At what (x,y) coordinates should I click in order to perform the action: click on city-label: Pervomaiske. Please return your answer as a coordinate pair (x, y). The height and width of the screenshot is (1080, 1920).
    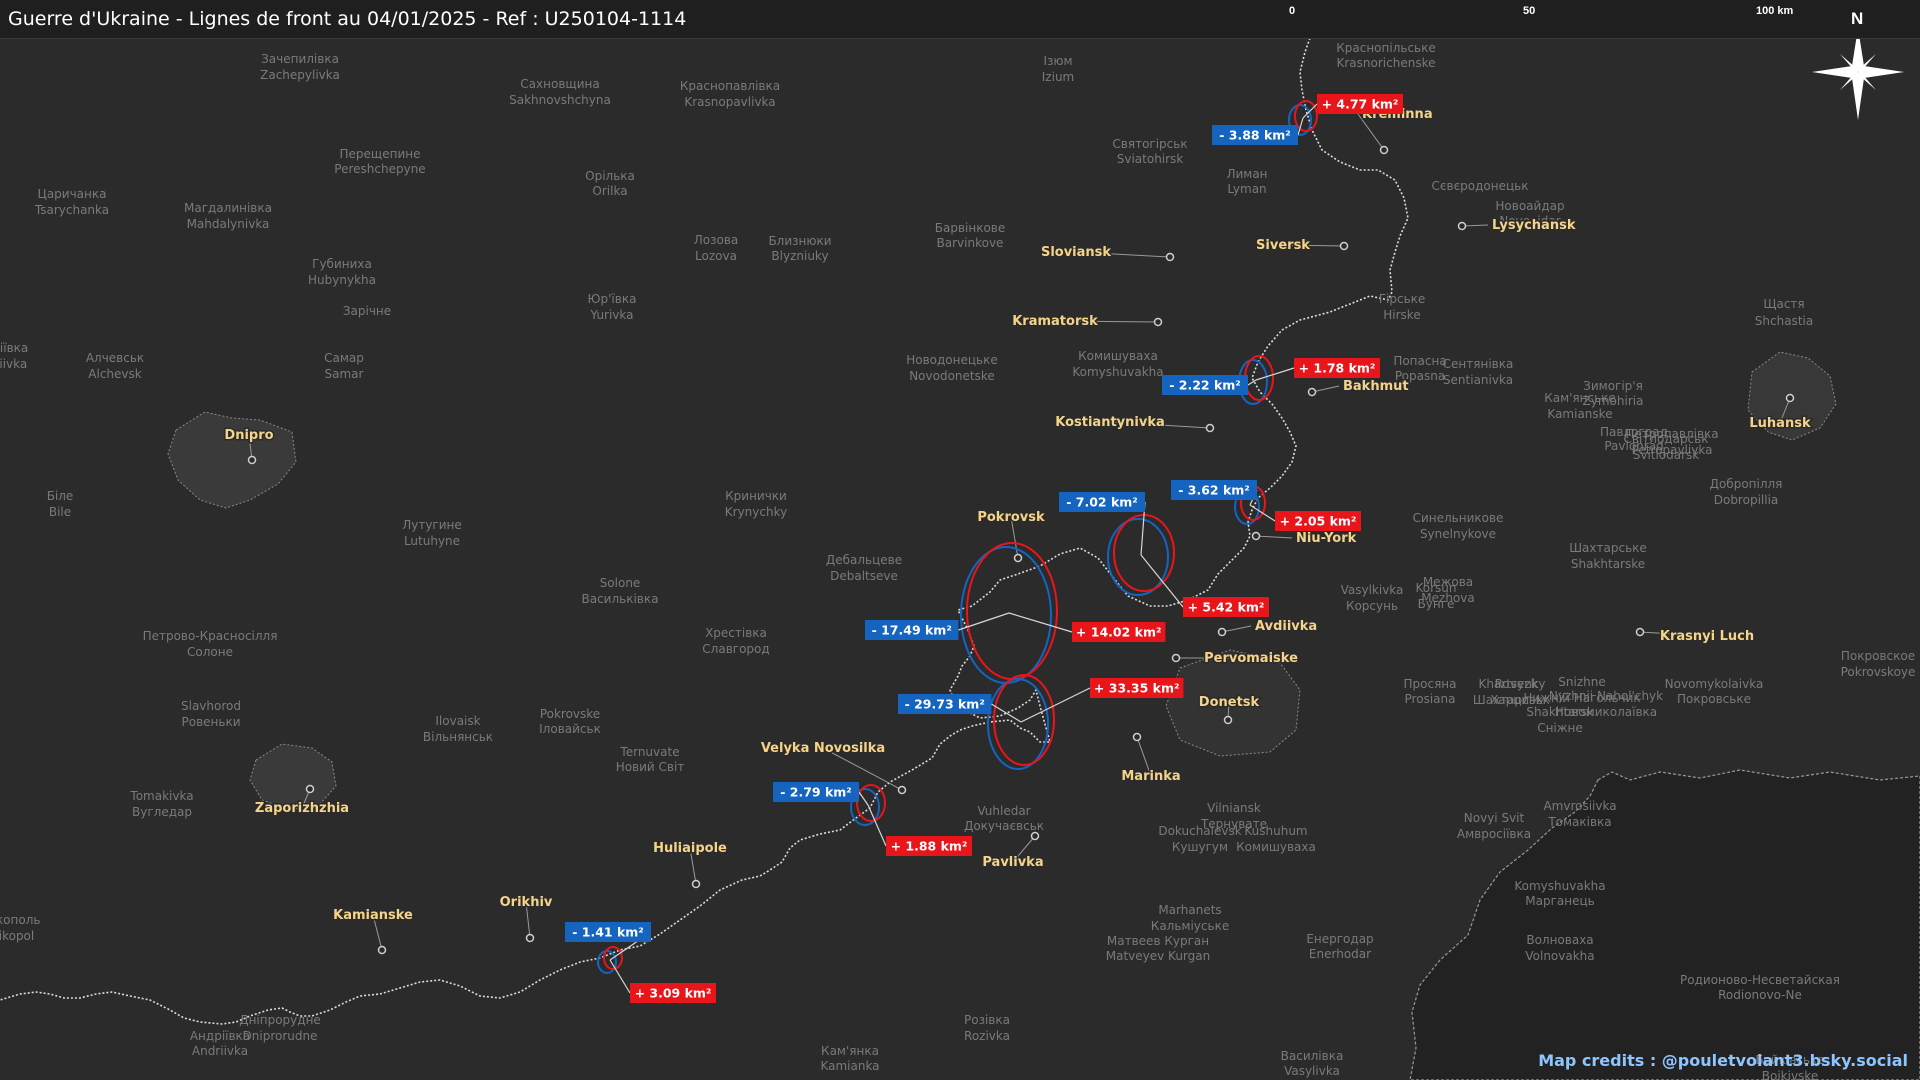
    Looking at the image, I should click on (1251, 658).